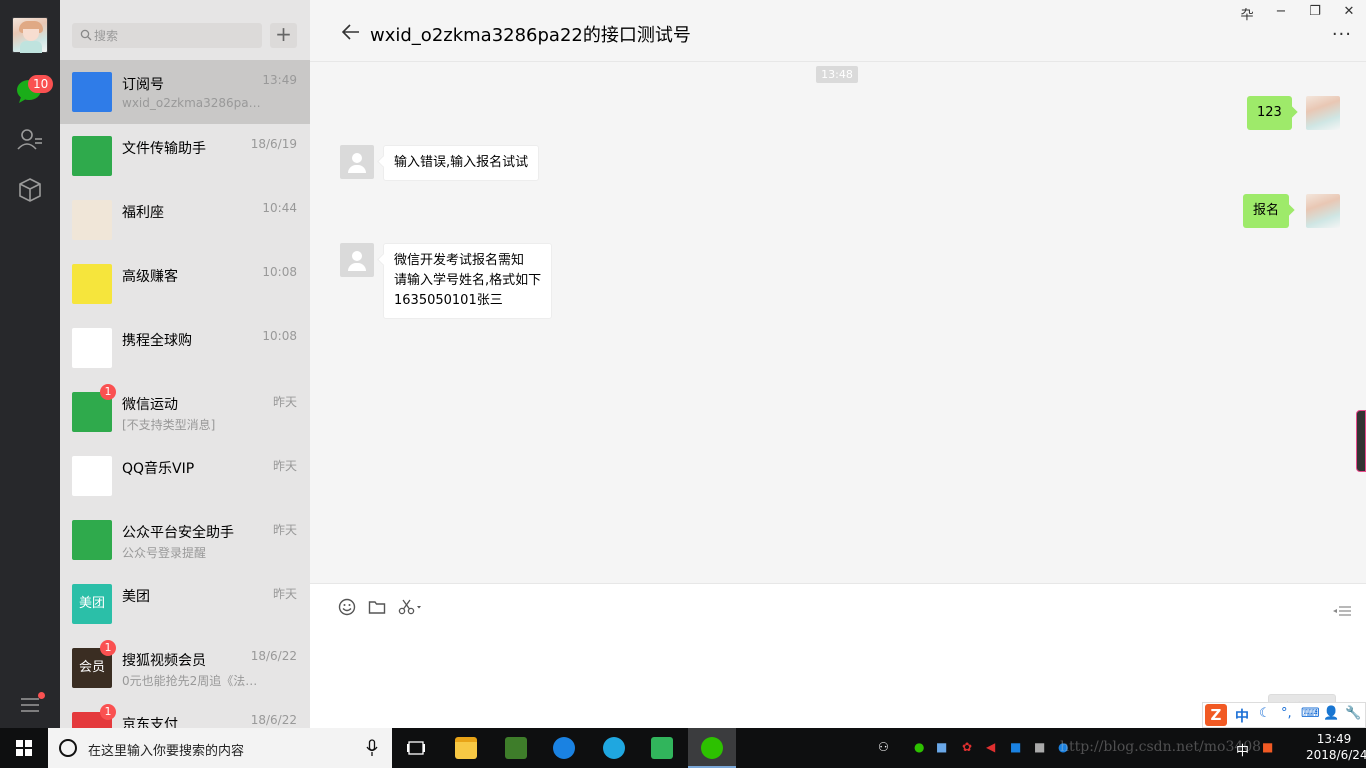  I want to click on tray-app2-icon: ■, so click(1015, 747).